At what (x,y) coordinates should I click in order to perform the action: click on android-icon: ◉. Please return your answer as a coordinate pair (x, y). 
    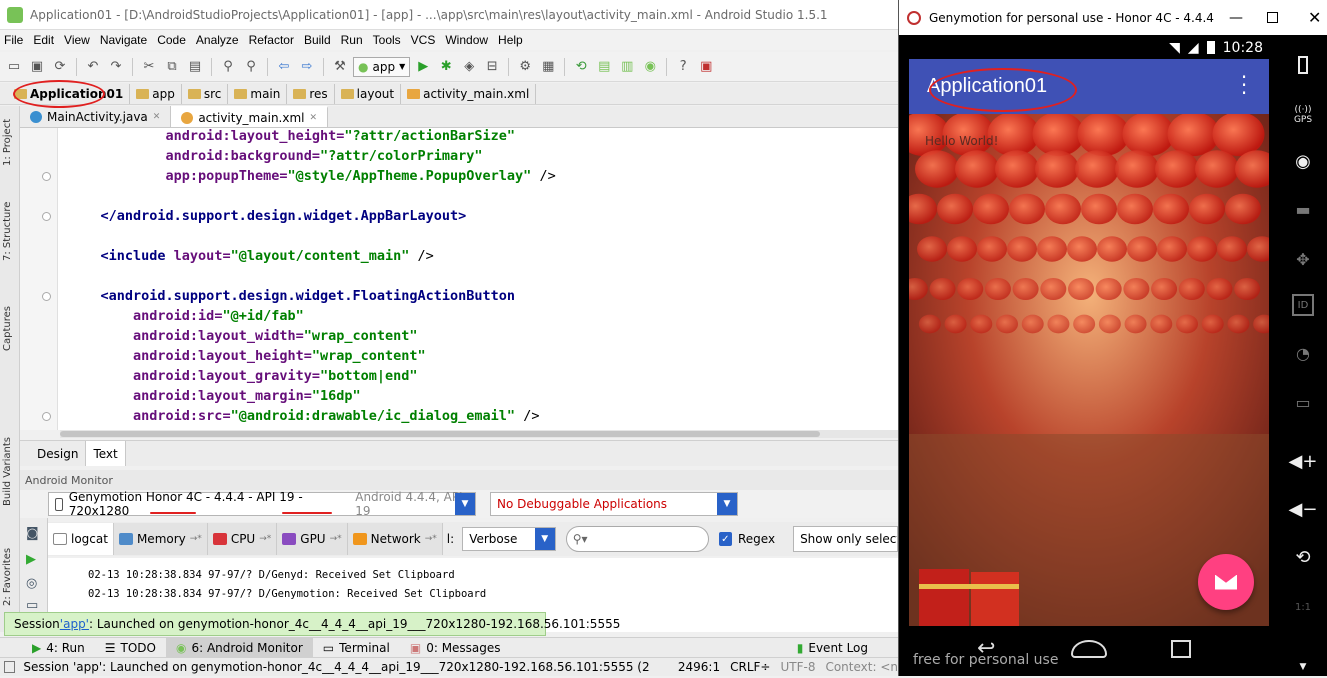
    Looking at the image, I should click on (650, 67).